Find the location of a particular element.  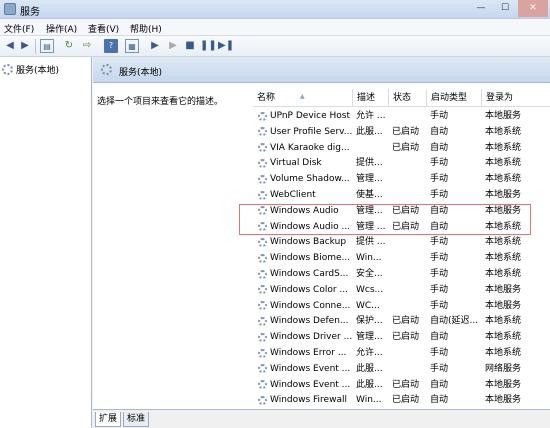

forward-arrow-icon: ▶ is located at coordinates (25, 46).